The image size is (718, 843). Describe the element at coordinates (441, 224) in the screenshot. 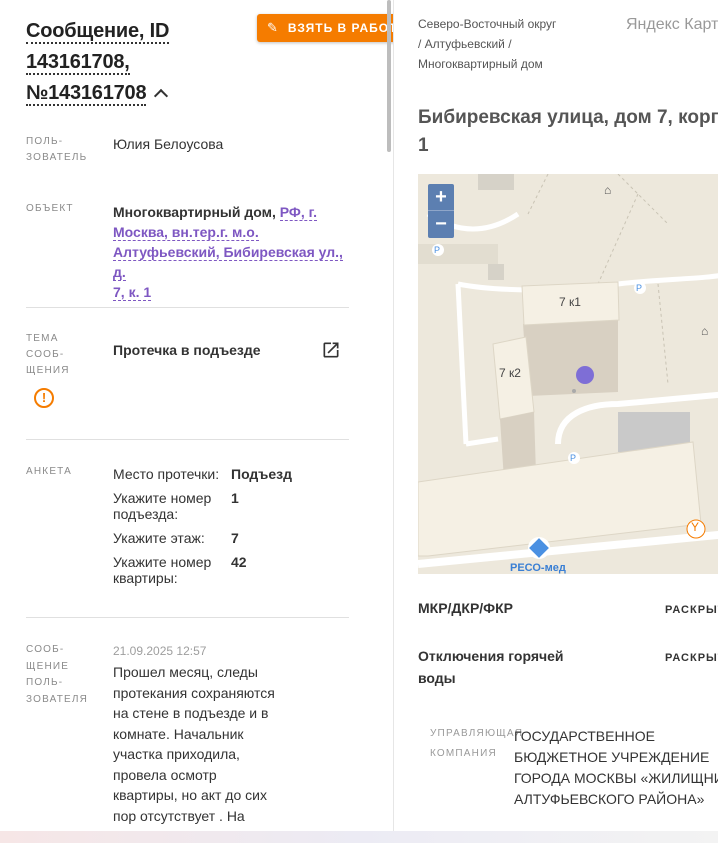

I see `zoom-out-button: −` at that location.